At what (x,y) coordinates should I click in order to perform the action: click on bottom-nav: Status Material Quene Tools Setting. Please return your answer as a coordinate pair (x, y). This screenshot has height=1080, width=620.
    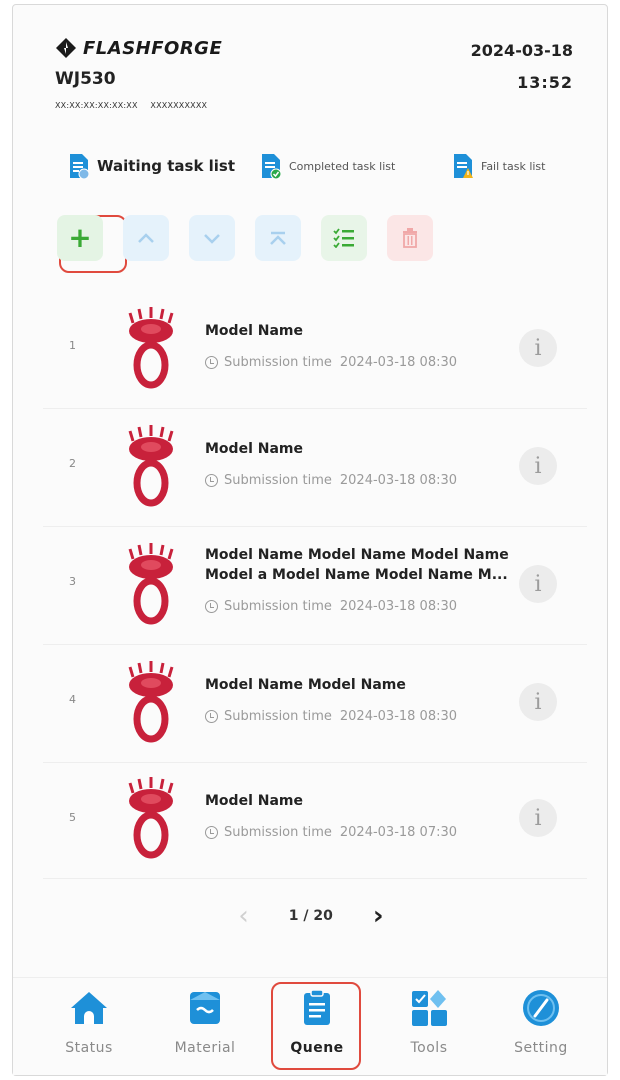
    Looking at the image, I should click on (310, 1026).